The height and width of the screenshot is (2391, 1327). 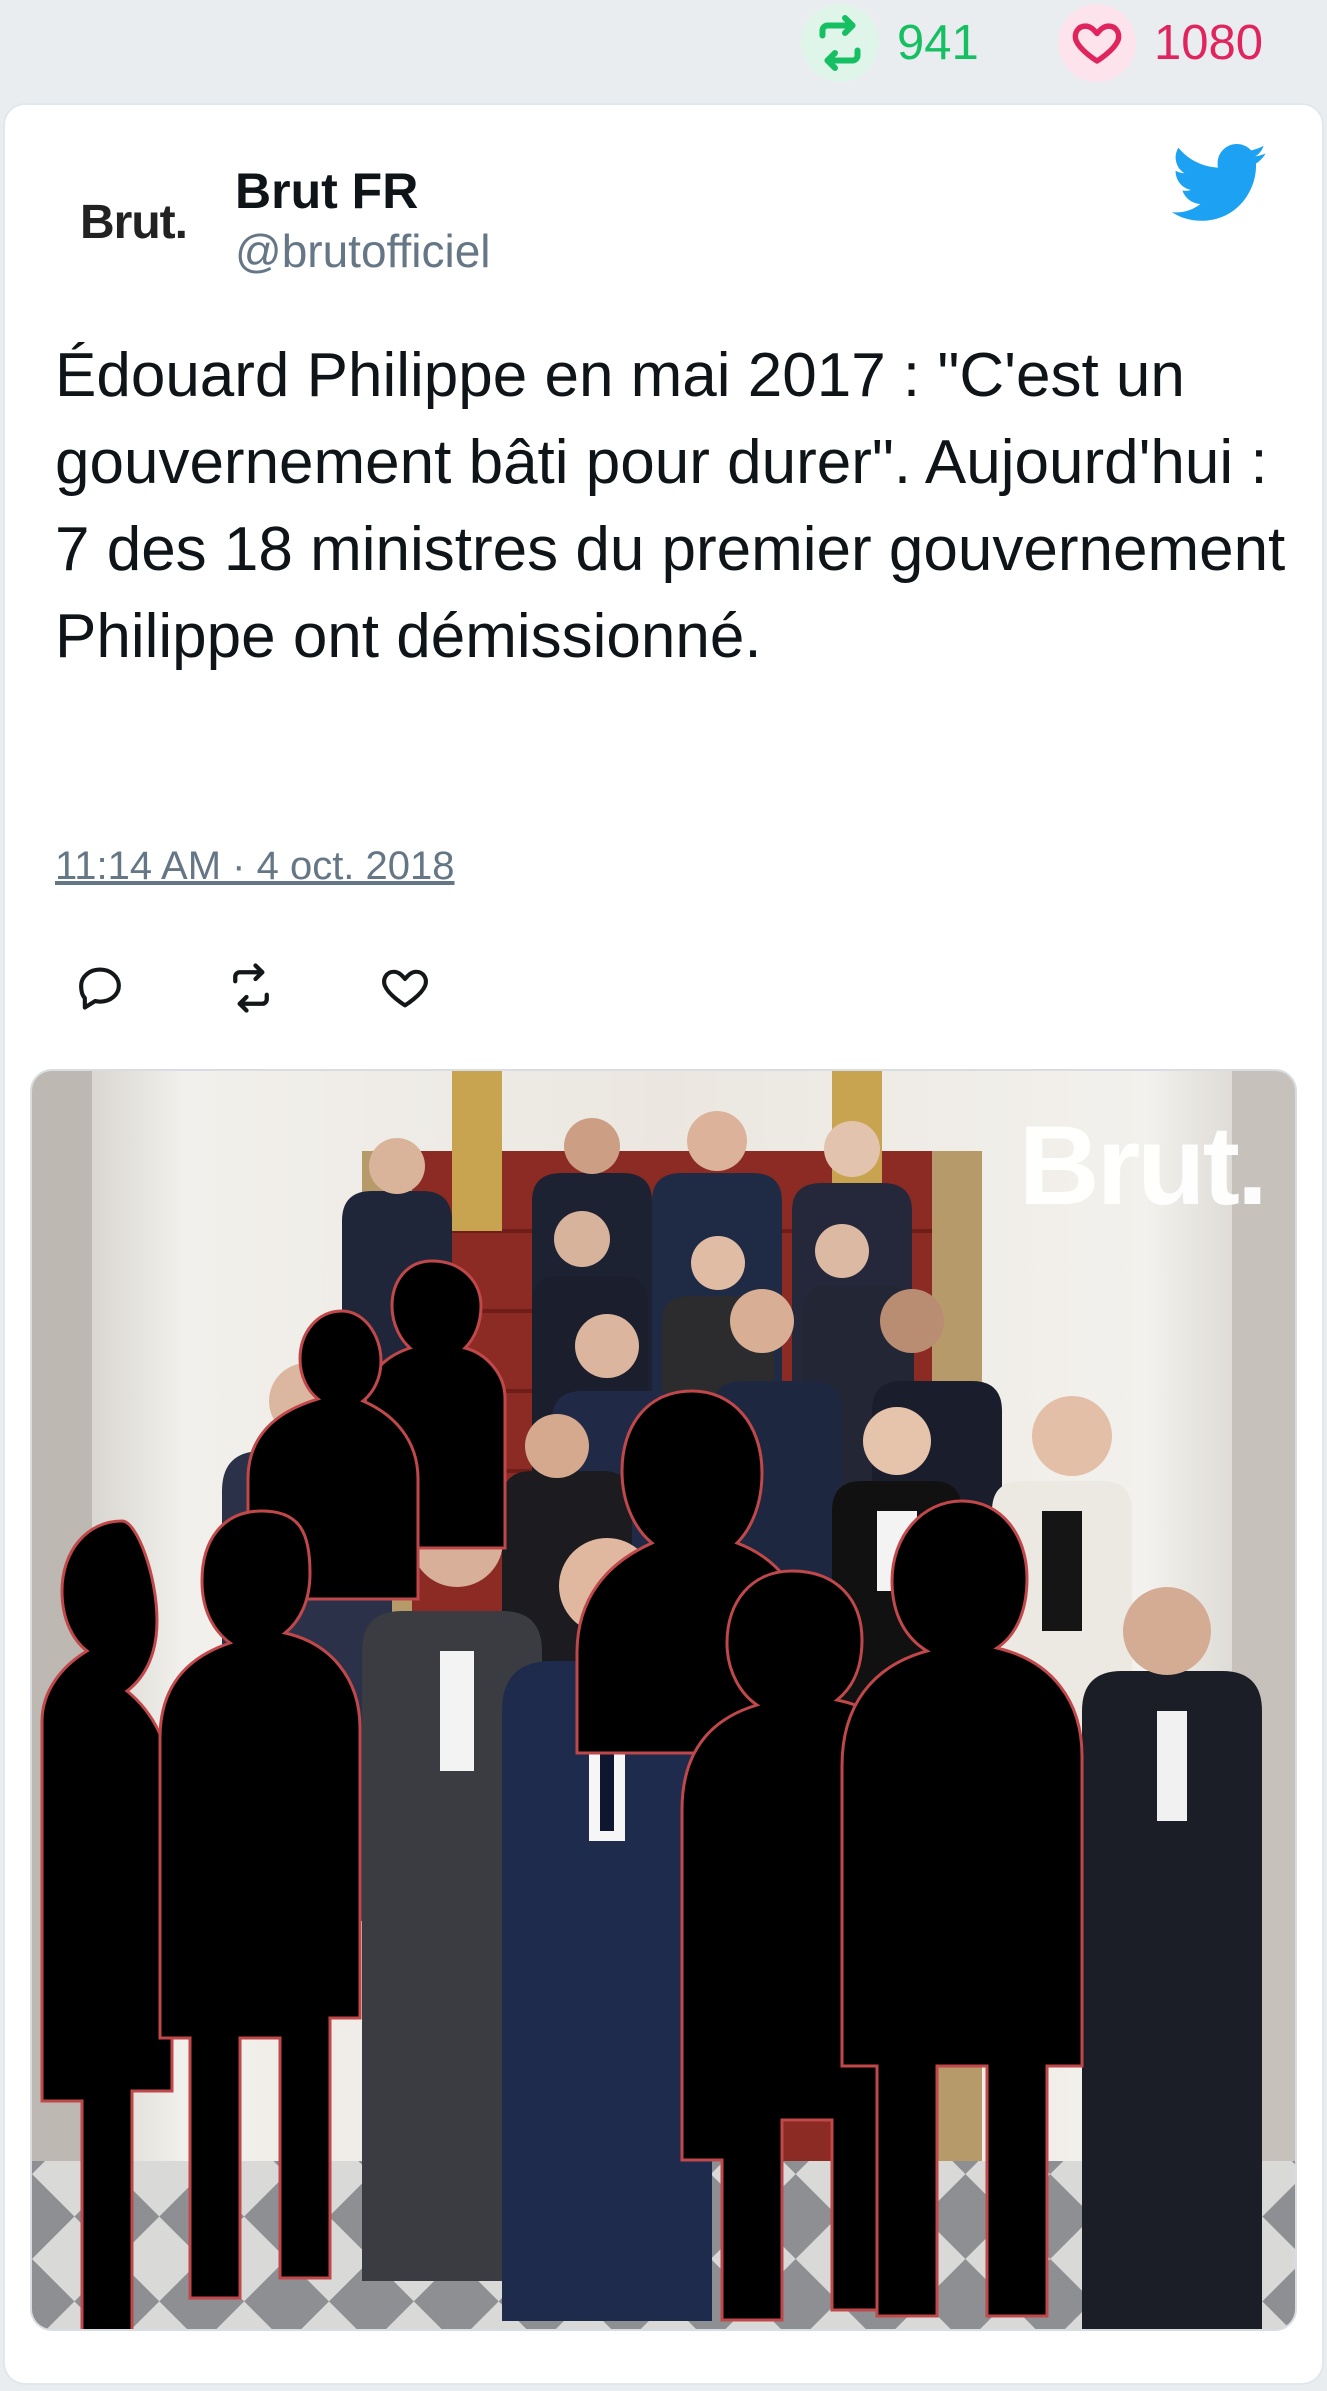 I want to click on twitter-bird-icon, so click(x=1219, y=184).